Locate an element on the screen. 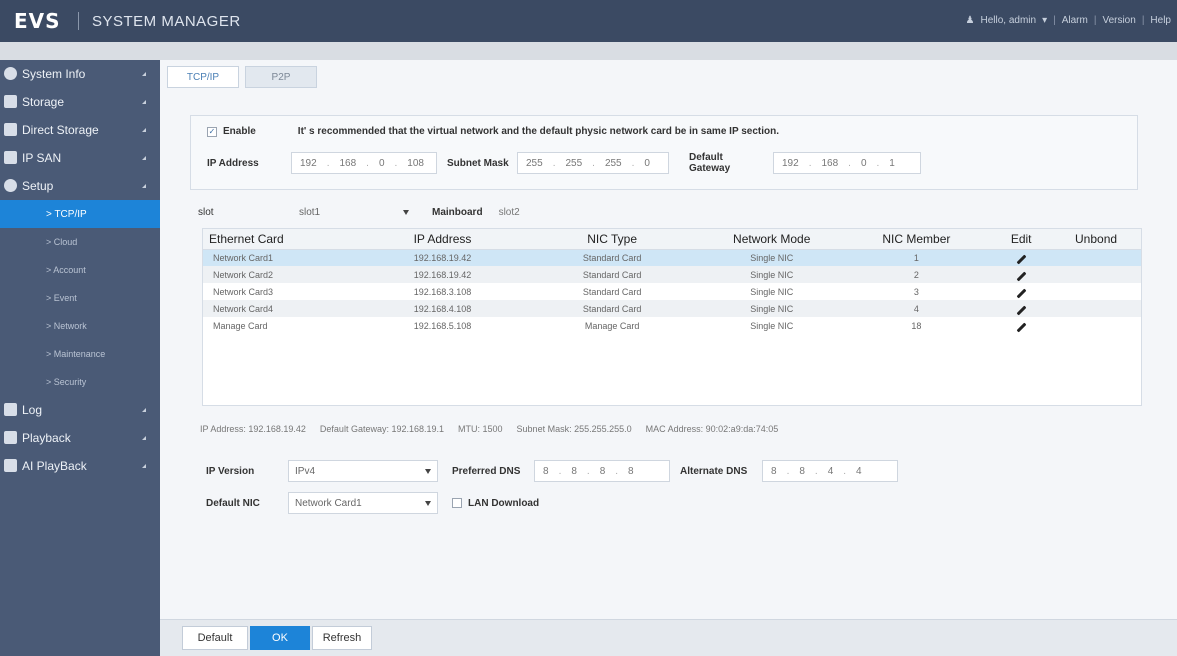 The image size is (1177, 656). default-nic-value: Network Card1 is located at coordinates (328, 503).